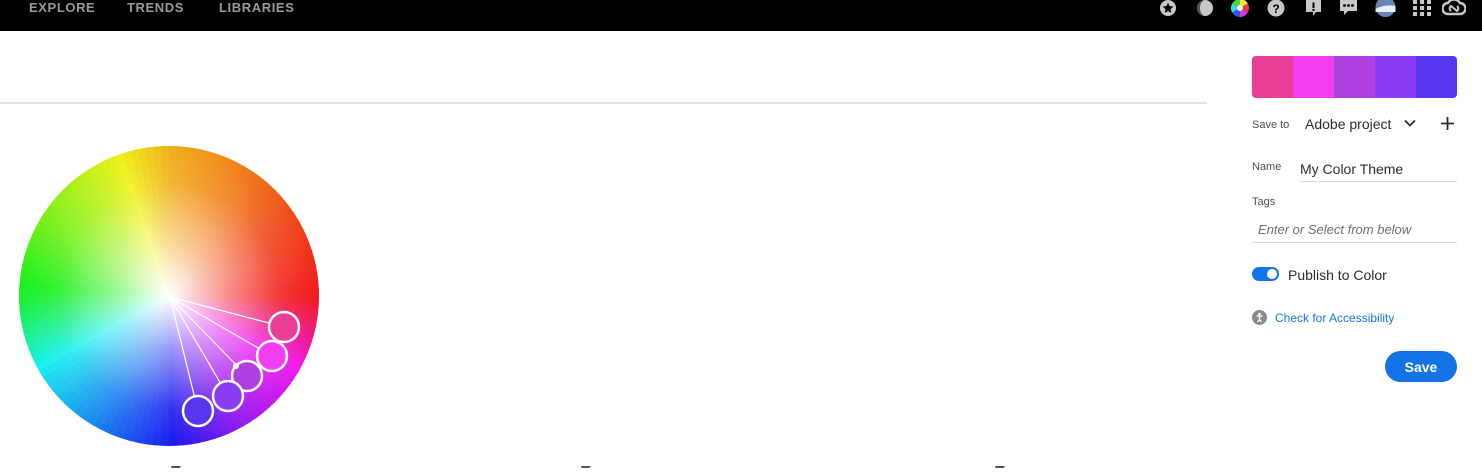 The width and height of the screenshot is (1482, 476). Describe the element at coordinates (1272, 274) in the screenshot. I see `toggle-knob` at that location.